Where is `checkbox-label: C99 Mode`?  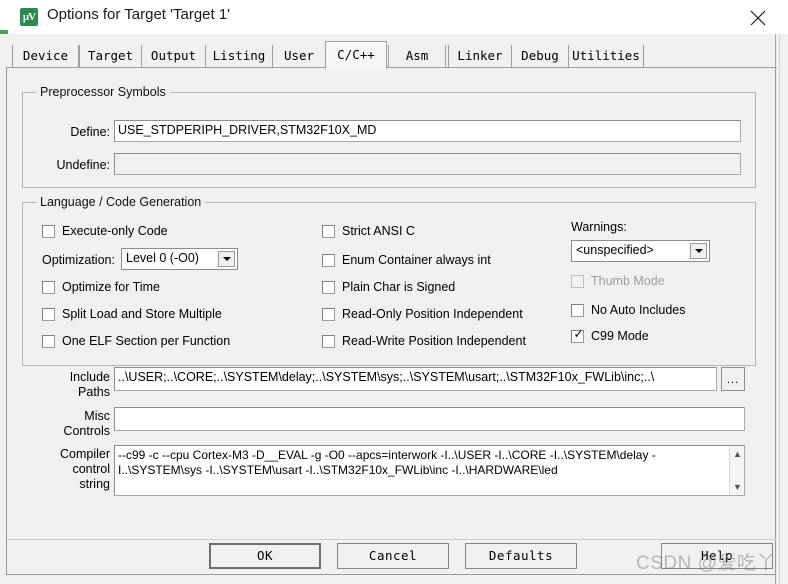
checkbox-label: C99 Mode is located at coordinates (620, 336).